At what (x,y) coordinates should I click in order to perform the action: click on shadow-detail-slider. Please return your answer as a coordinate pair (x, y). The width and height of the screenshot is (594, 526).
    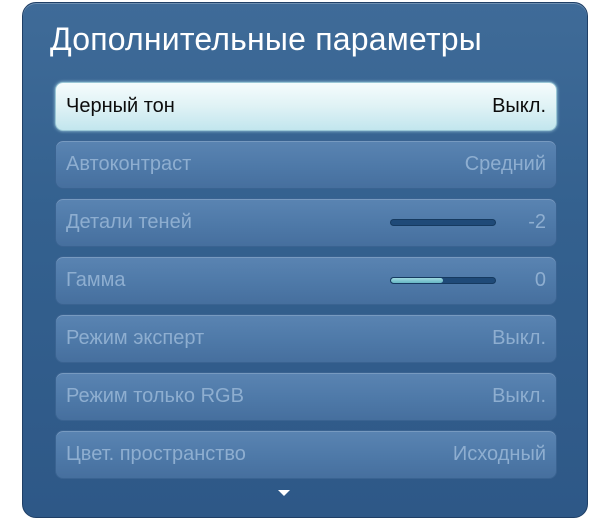
    Looking at the image, I should click on (443, 222).